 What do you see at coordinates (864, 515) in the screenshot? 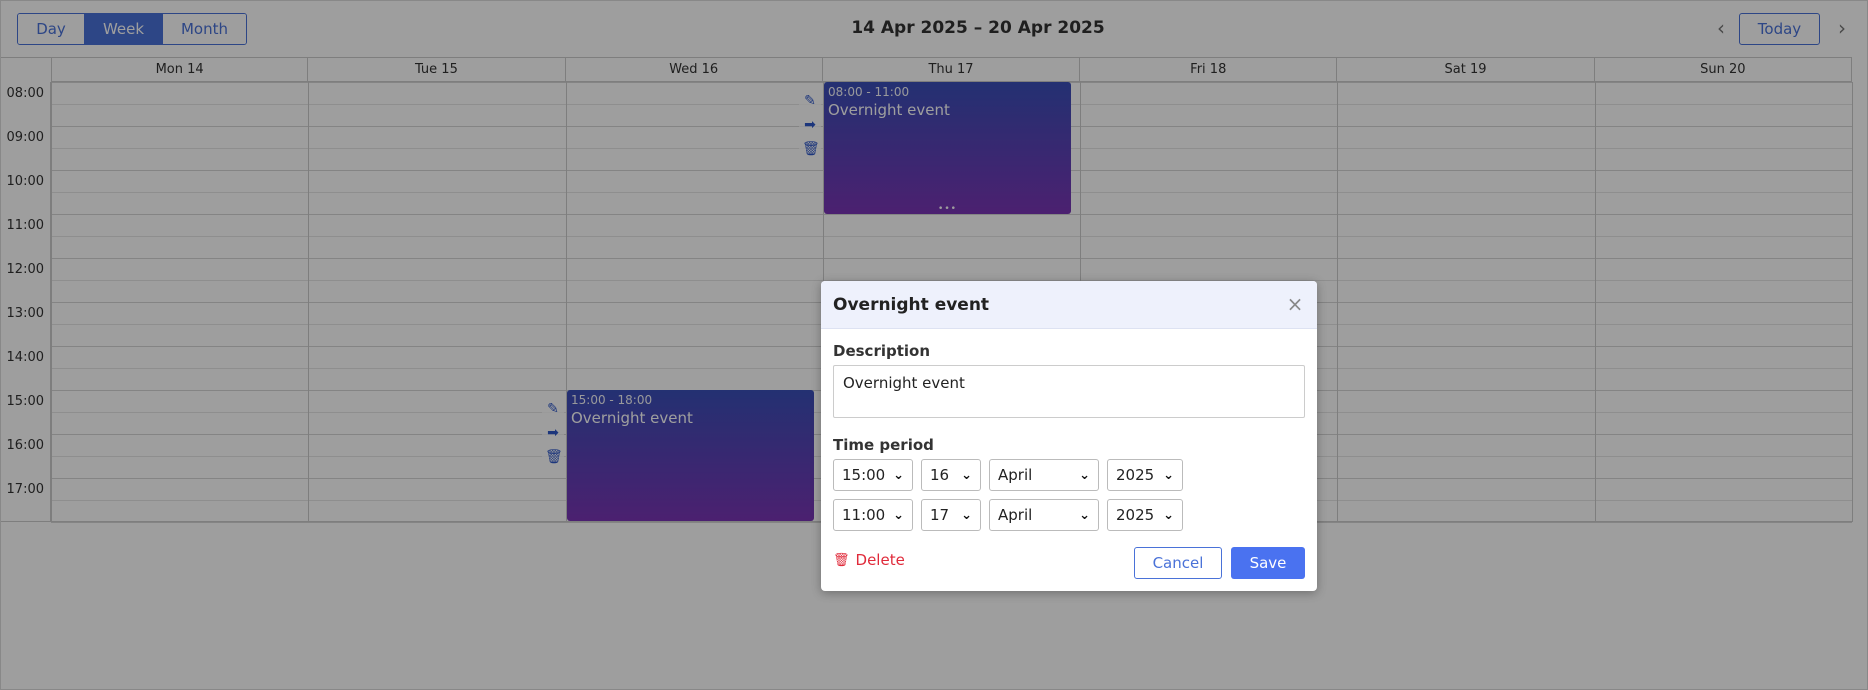
I see `end-time-value: 11:00` at bounding box center [864, 515].